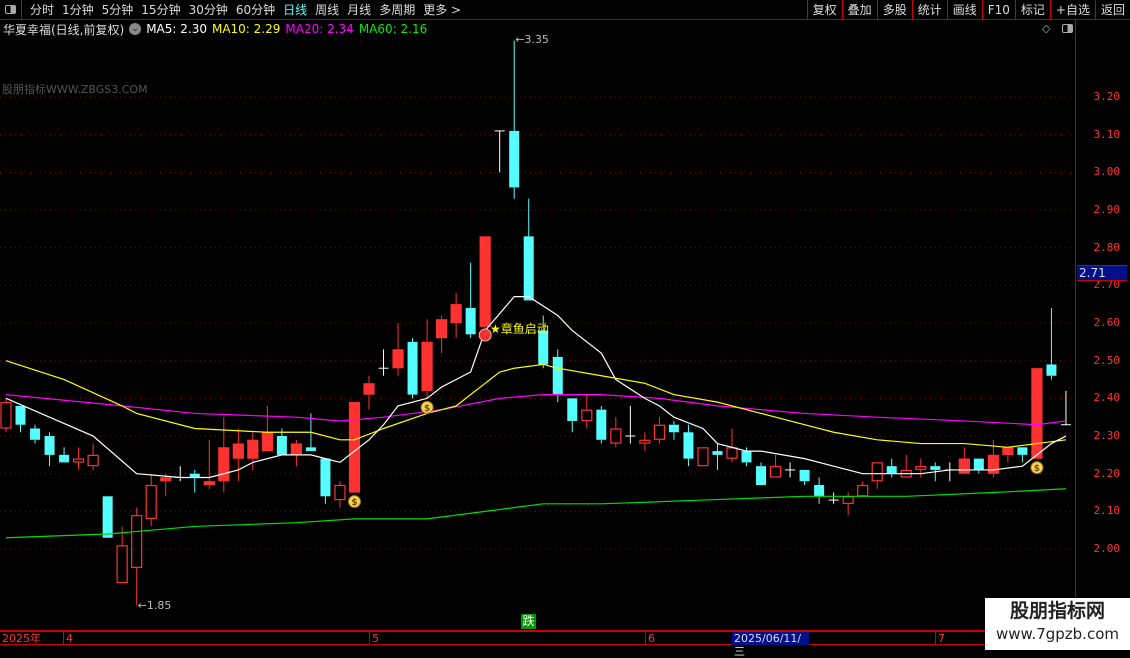  I want to click on month-label-5: 5, so click(374, 638).